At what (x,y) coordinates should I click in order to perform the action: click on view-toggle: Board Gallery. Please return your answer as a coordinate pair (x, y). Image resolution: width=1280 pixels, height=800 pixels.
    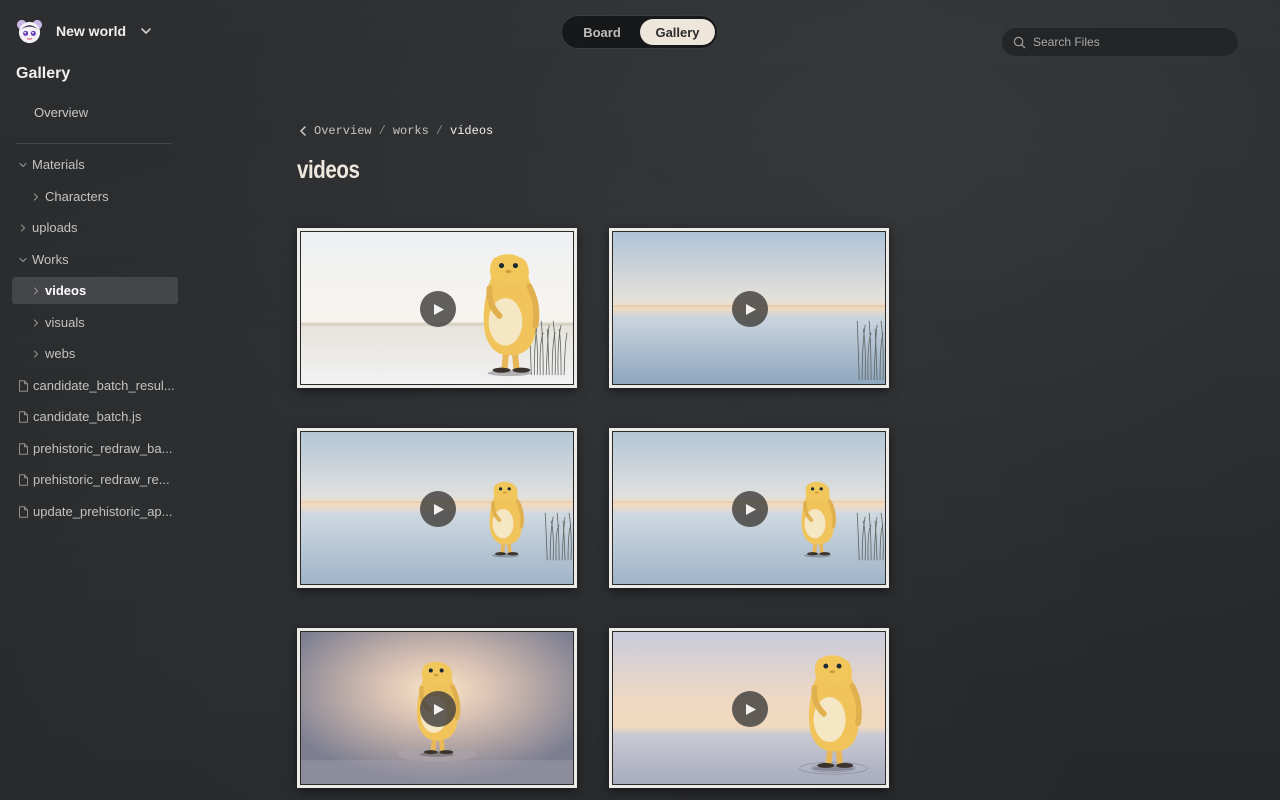
    Looking at the image, I should click on (639, 32).